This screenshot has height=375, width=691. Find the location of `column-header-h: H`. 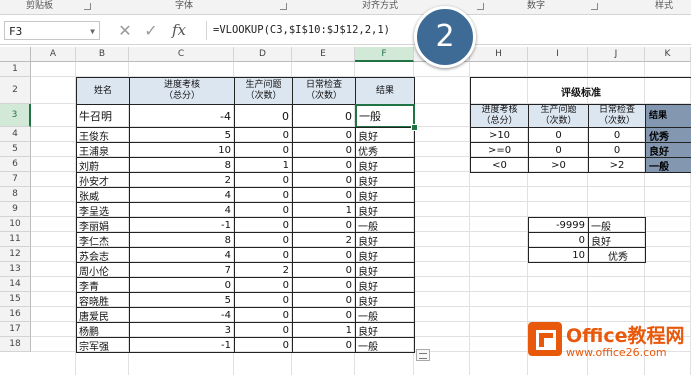

column-header-h: H is located at coordinates (499, 54).